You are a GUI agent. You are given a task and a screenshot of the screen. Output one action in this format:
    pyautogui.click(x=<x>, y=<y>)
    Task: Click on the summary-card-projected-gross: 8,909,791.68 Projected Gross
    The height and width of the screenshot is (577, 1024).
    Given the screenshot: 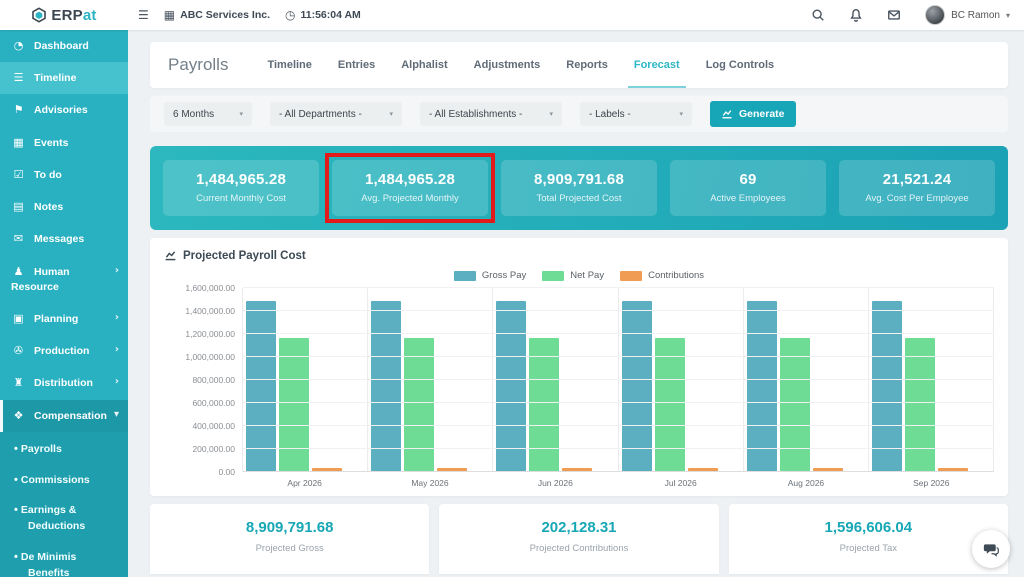 What is the action you would take?
    pyautogui.click(x=290, y=539)
    